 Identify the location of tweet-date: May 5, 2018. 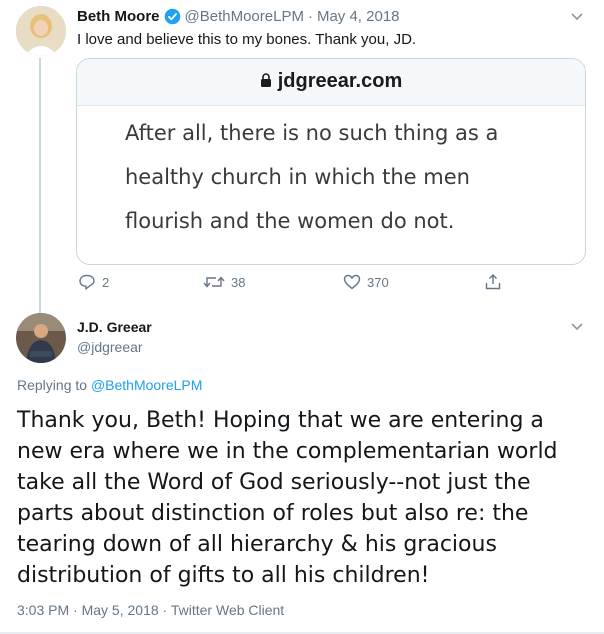
(120, 610).